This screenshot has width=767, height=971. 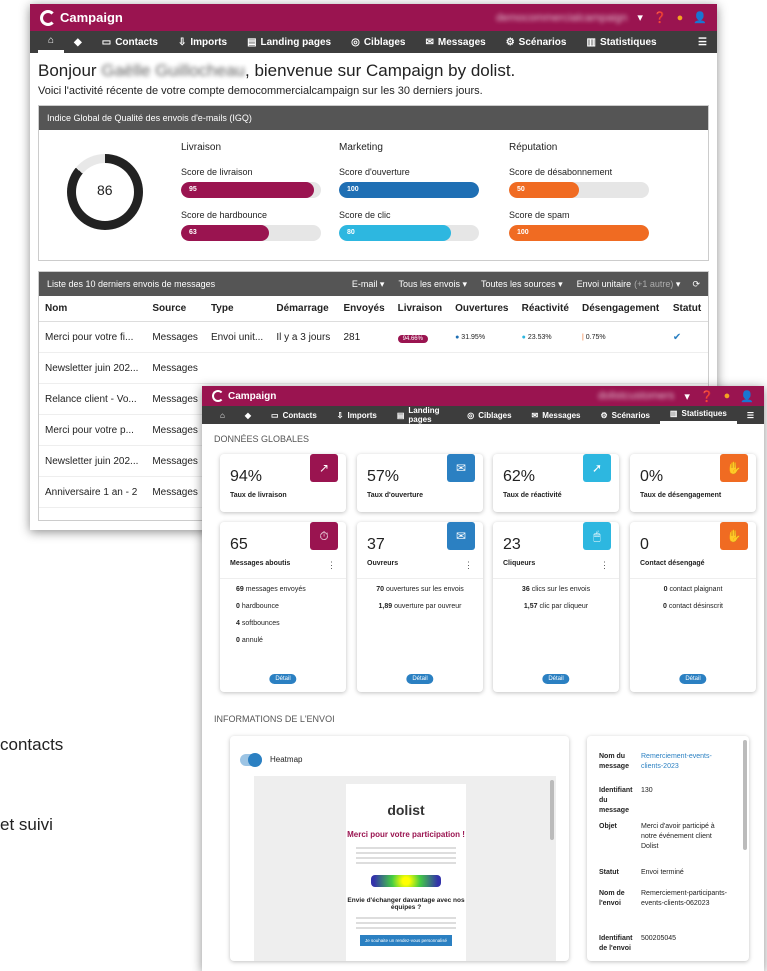 What do you see at coordinates (420, 483) in the screenshot?
I see `rate-card: ✉ 57% Taux d'ouverture` at bounding box center [420, 483].